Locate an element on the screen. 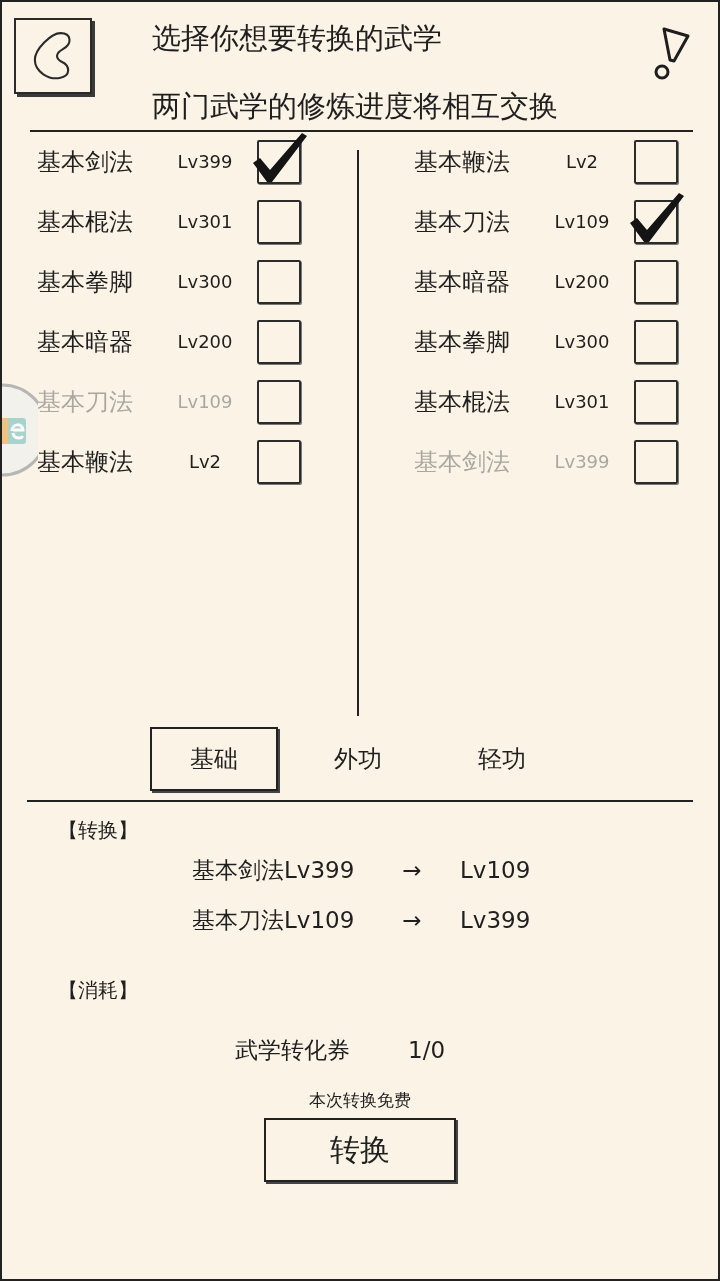 The height and width of the screenshot is (1281, 720). item-name: 武学转化券 is located at coordinates (292, 1050).